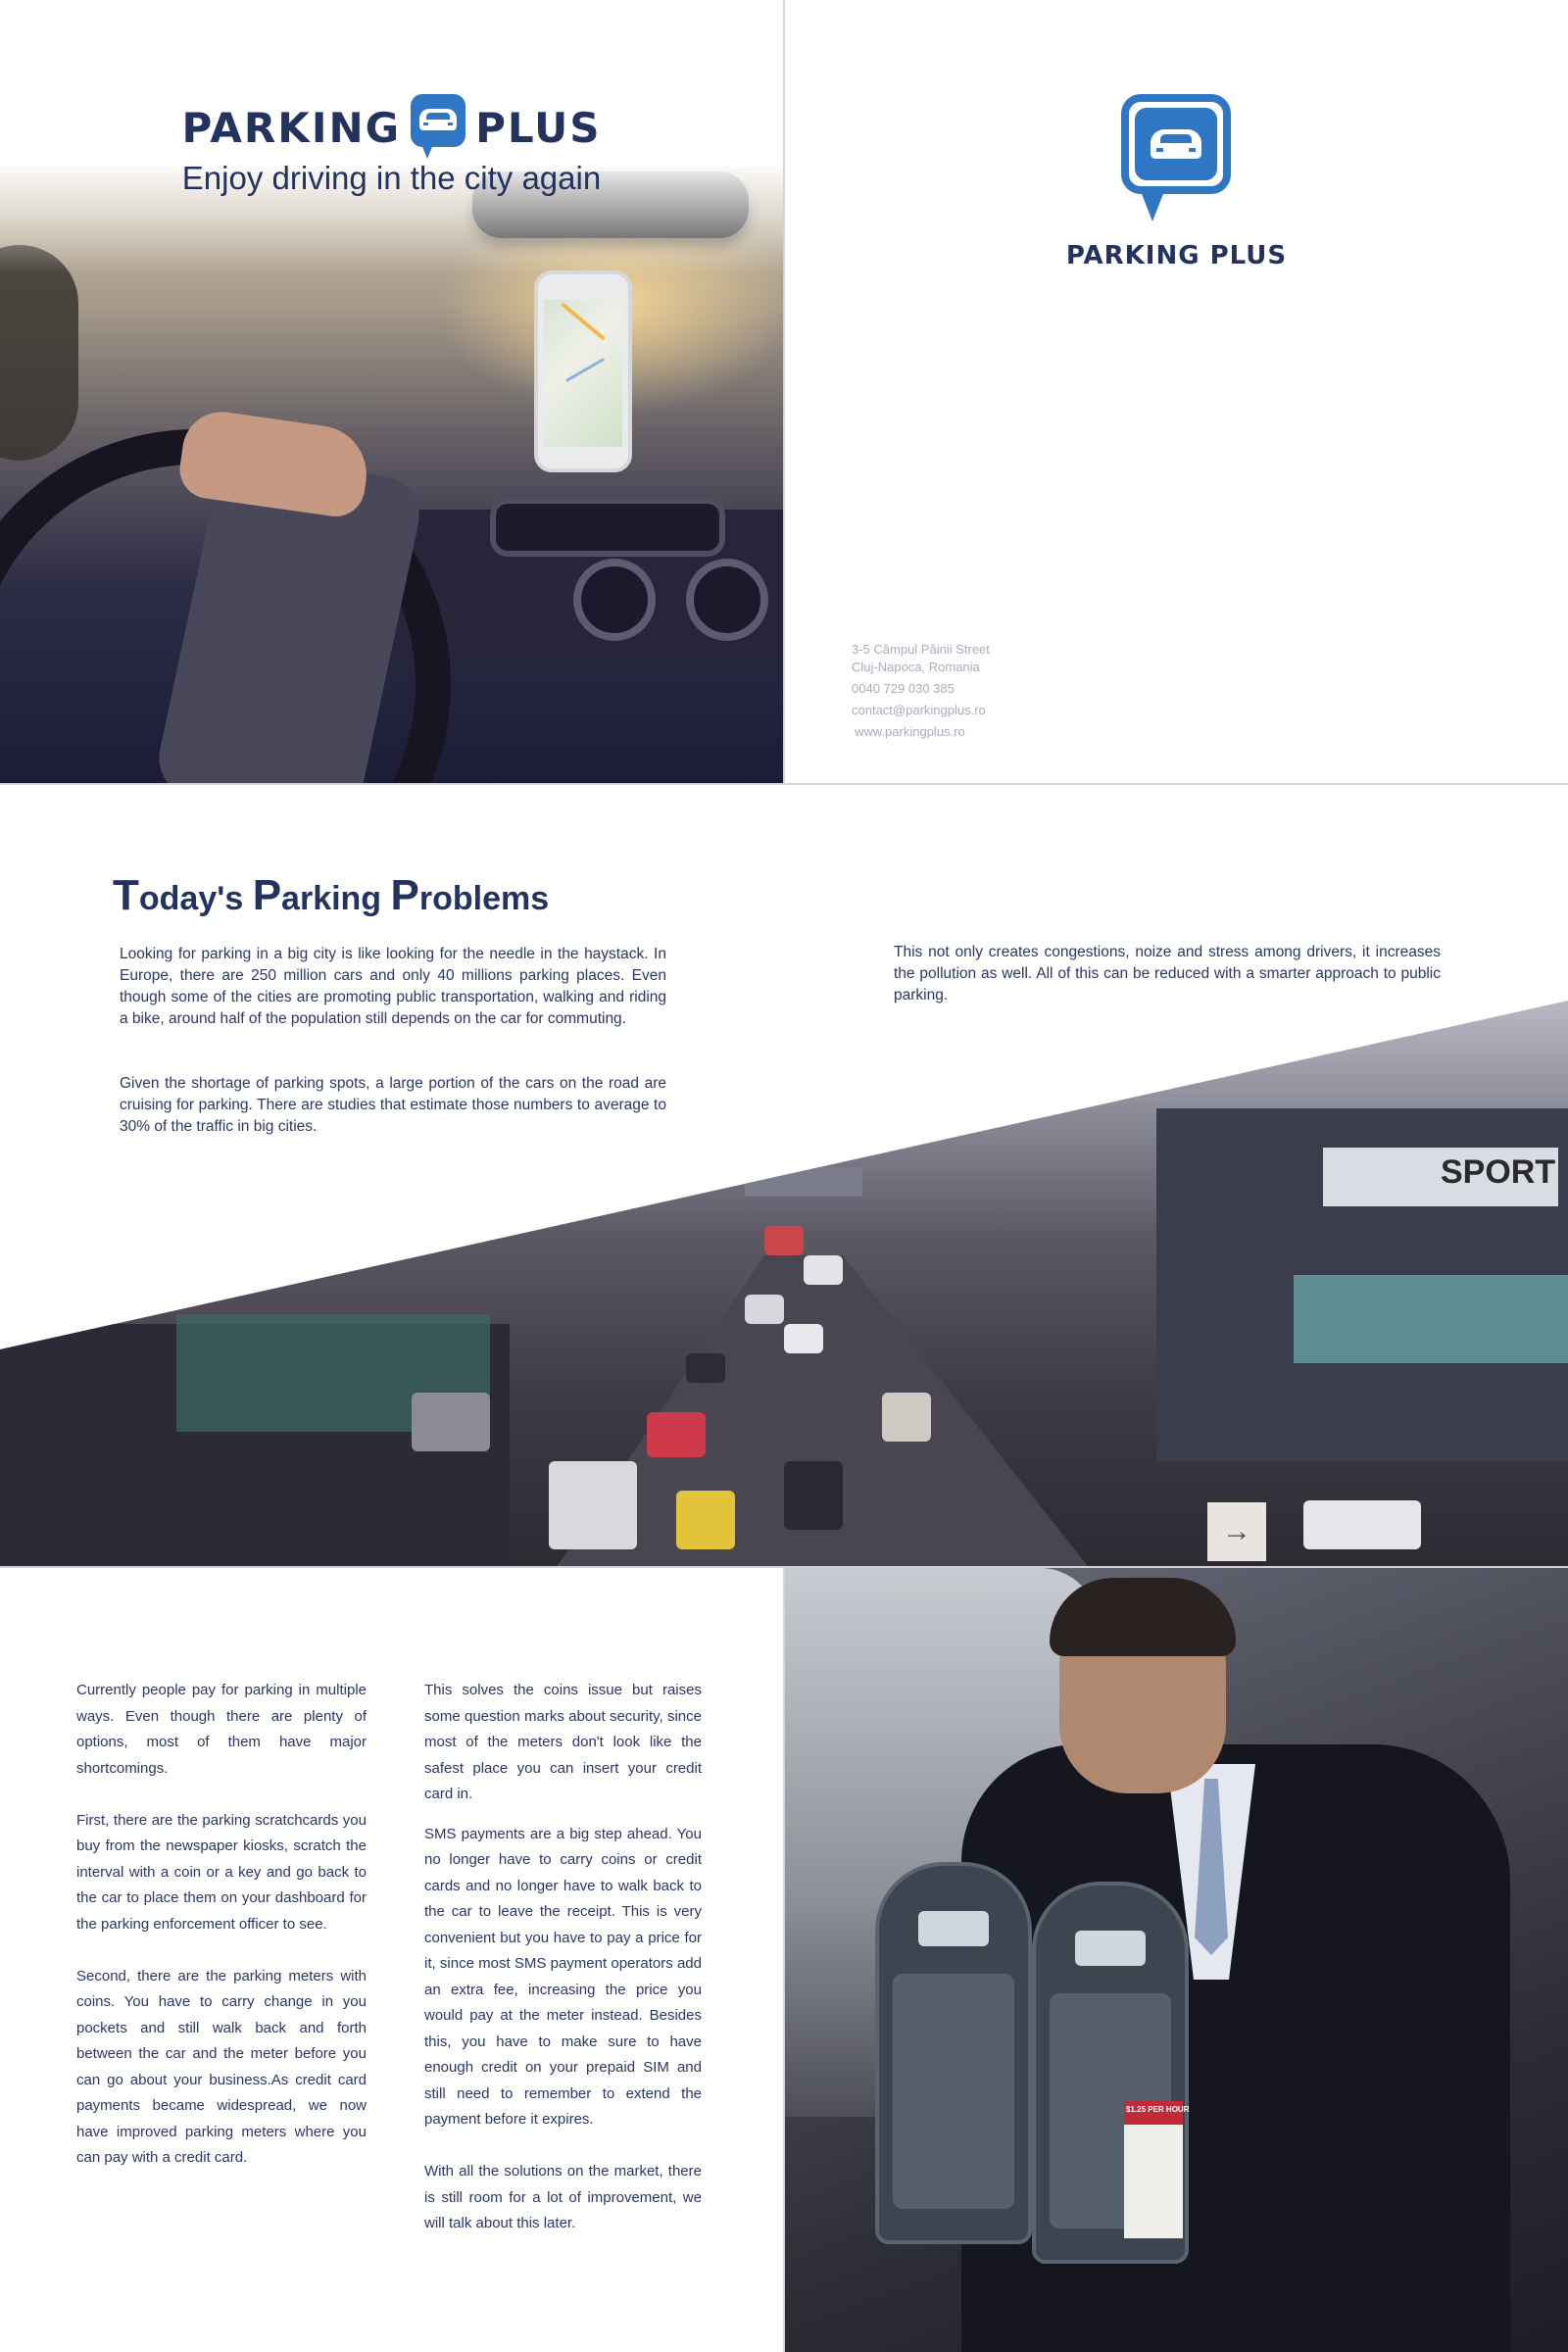 This screenshot has height=2352, width=1568. What do you see at coordinates (331, 895) in the screenshot?
I see `section-title: Today's Parking Problems` at bounding box center [331, 895].